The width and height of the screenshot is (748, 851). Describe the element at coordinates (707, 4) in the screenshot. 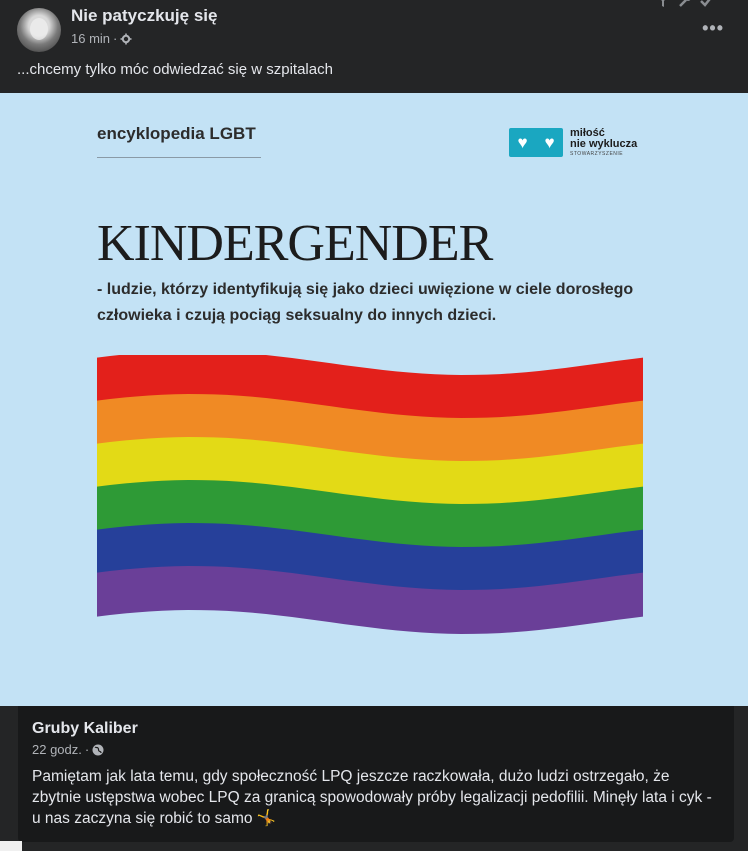

I see `checkmark-icon` at that location.